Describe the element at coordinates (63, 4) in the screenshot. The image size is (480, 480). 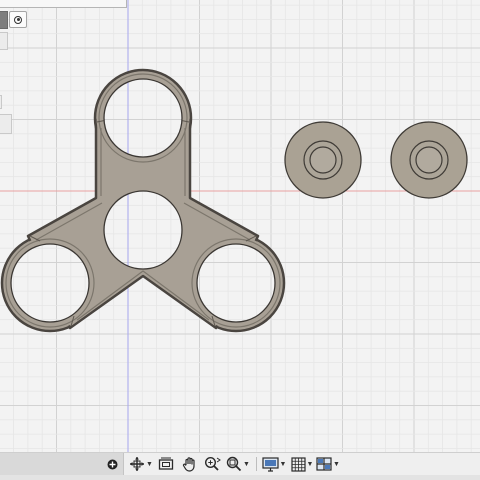
I see `browser-panel-edge` at that location.